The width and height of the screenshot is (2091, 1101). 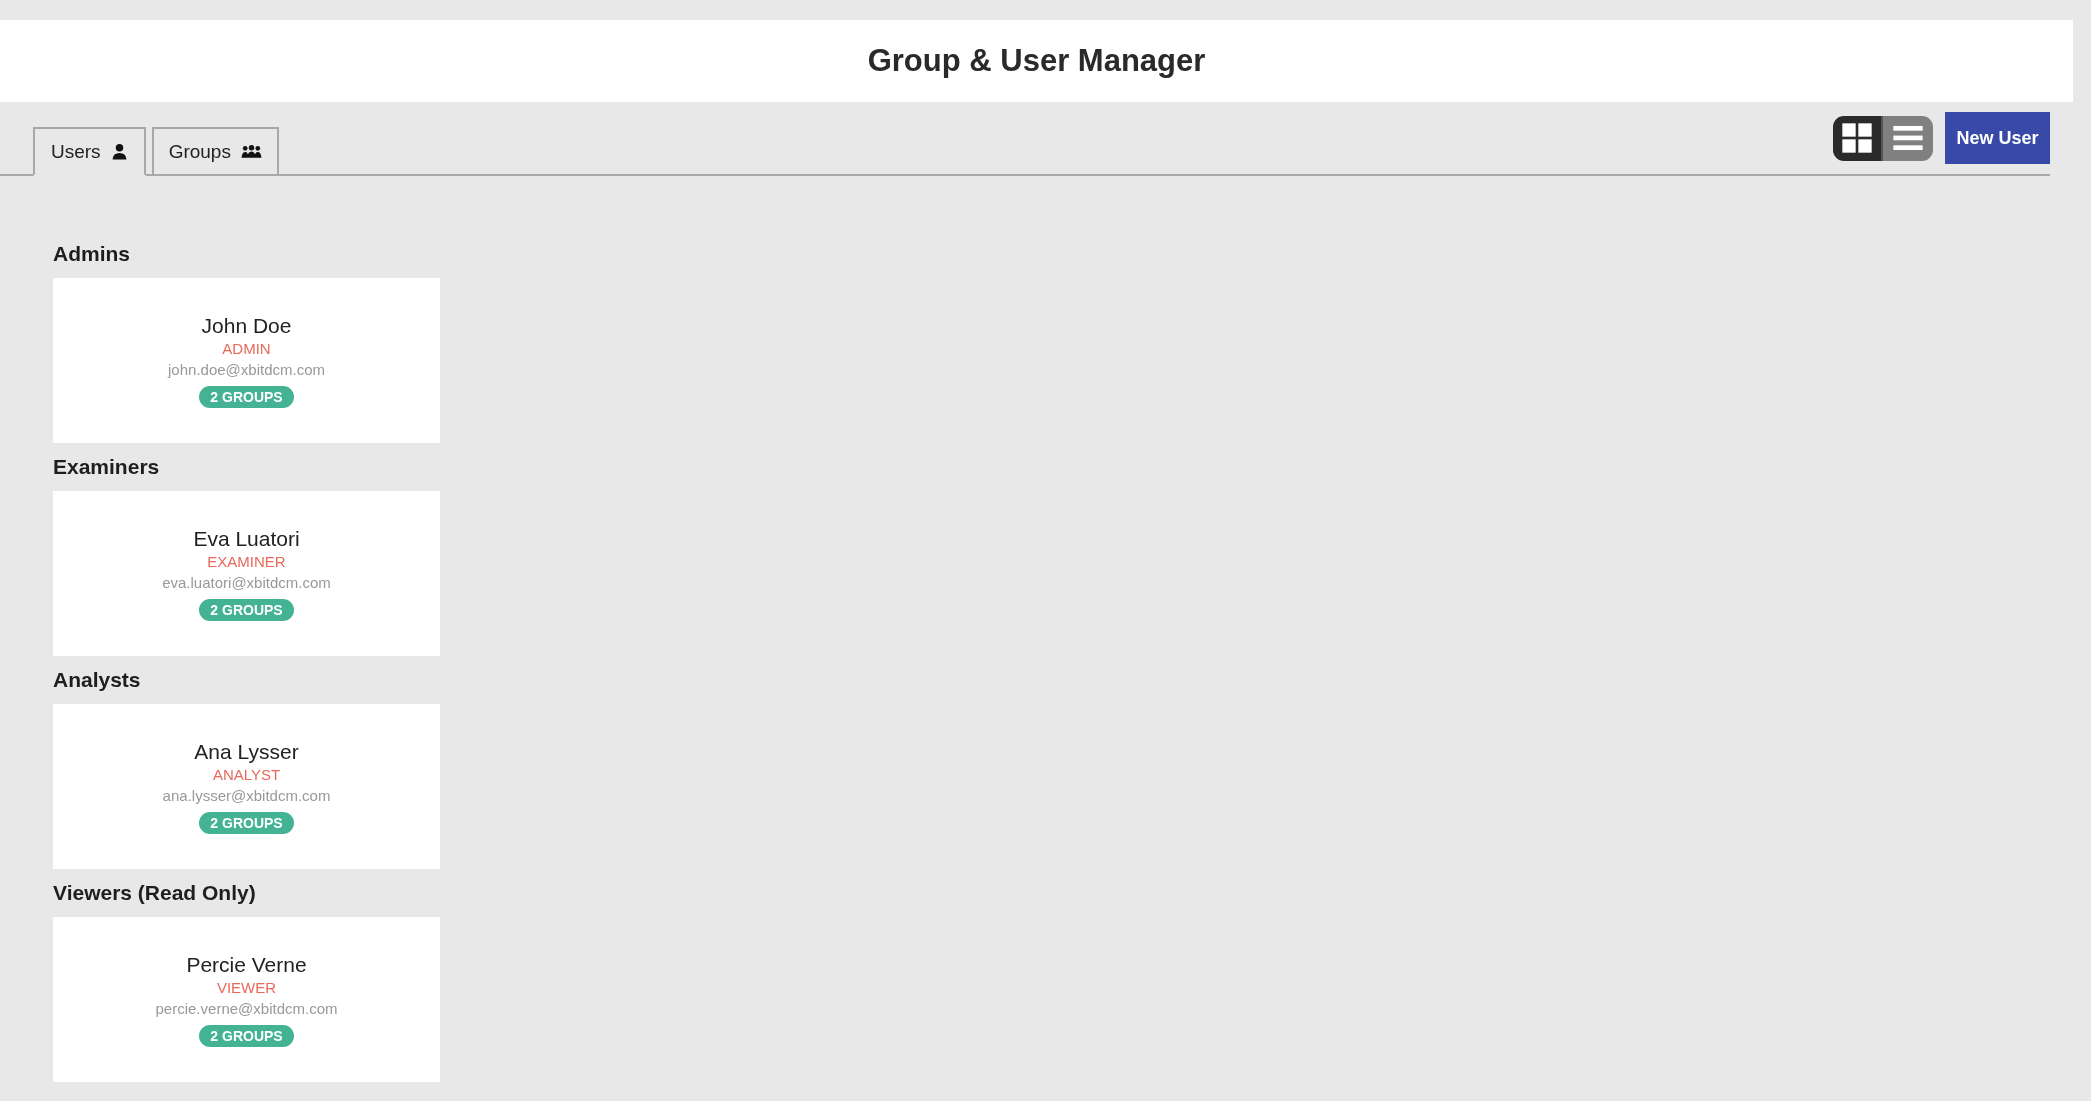 What do you see at coordinates (246, 538) in the screenshot?
I see `user-name: Eva Luatori` at bounding box center [246, 538].